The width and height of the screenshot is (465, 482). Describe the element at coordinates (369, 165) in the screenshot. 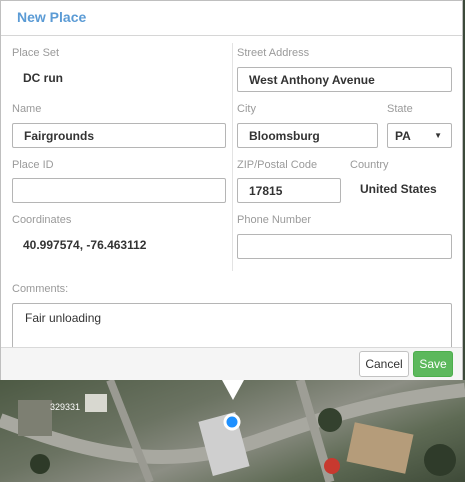

I see `country-label: Country` at that location.